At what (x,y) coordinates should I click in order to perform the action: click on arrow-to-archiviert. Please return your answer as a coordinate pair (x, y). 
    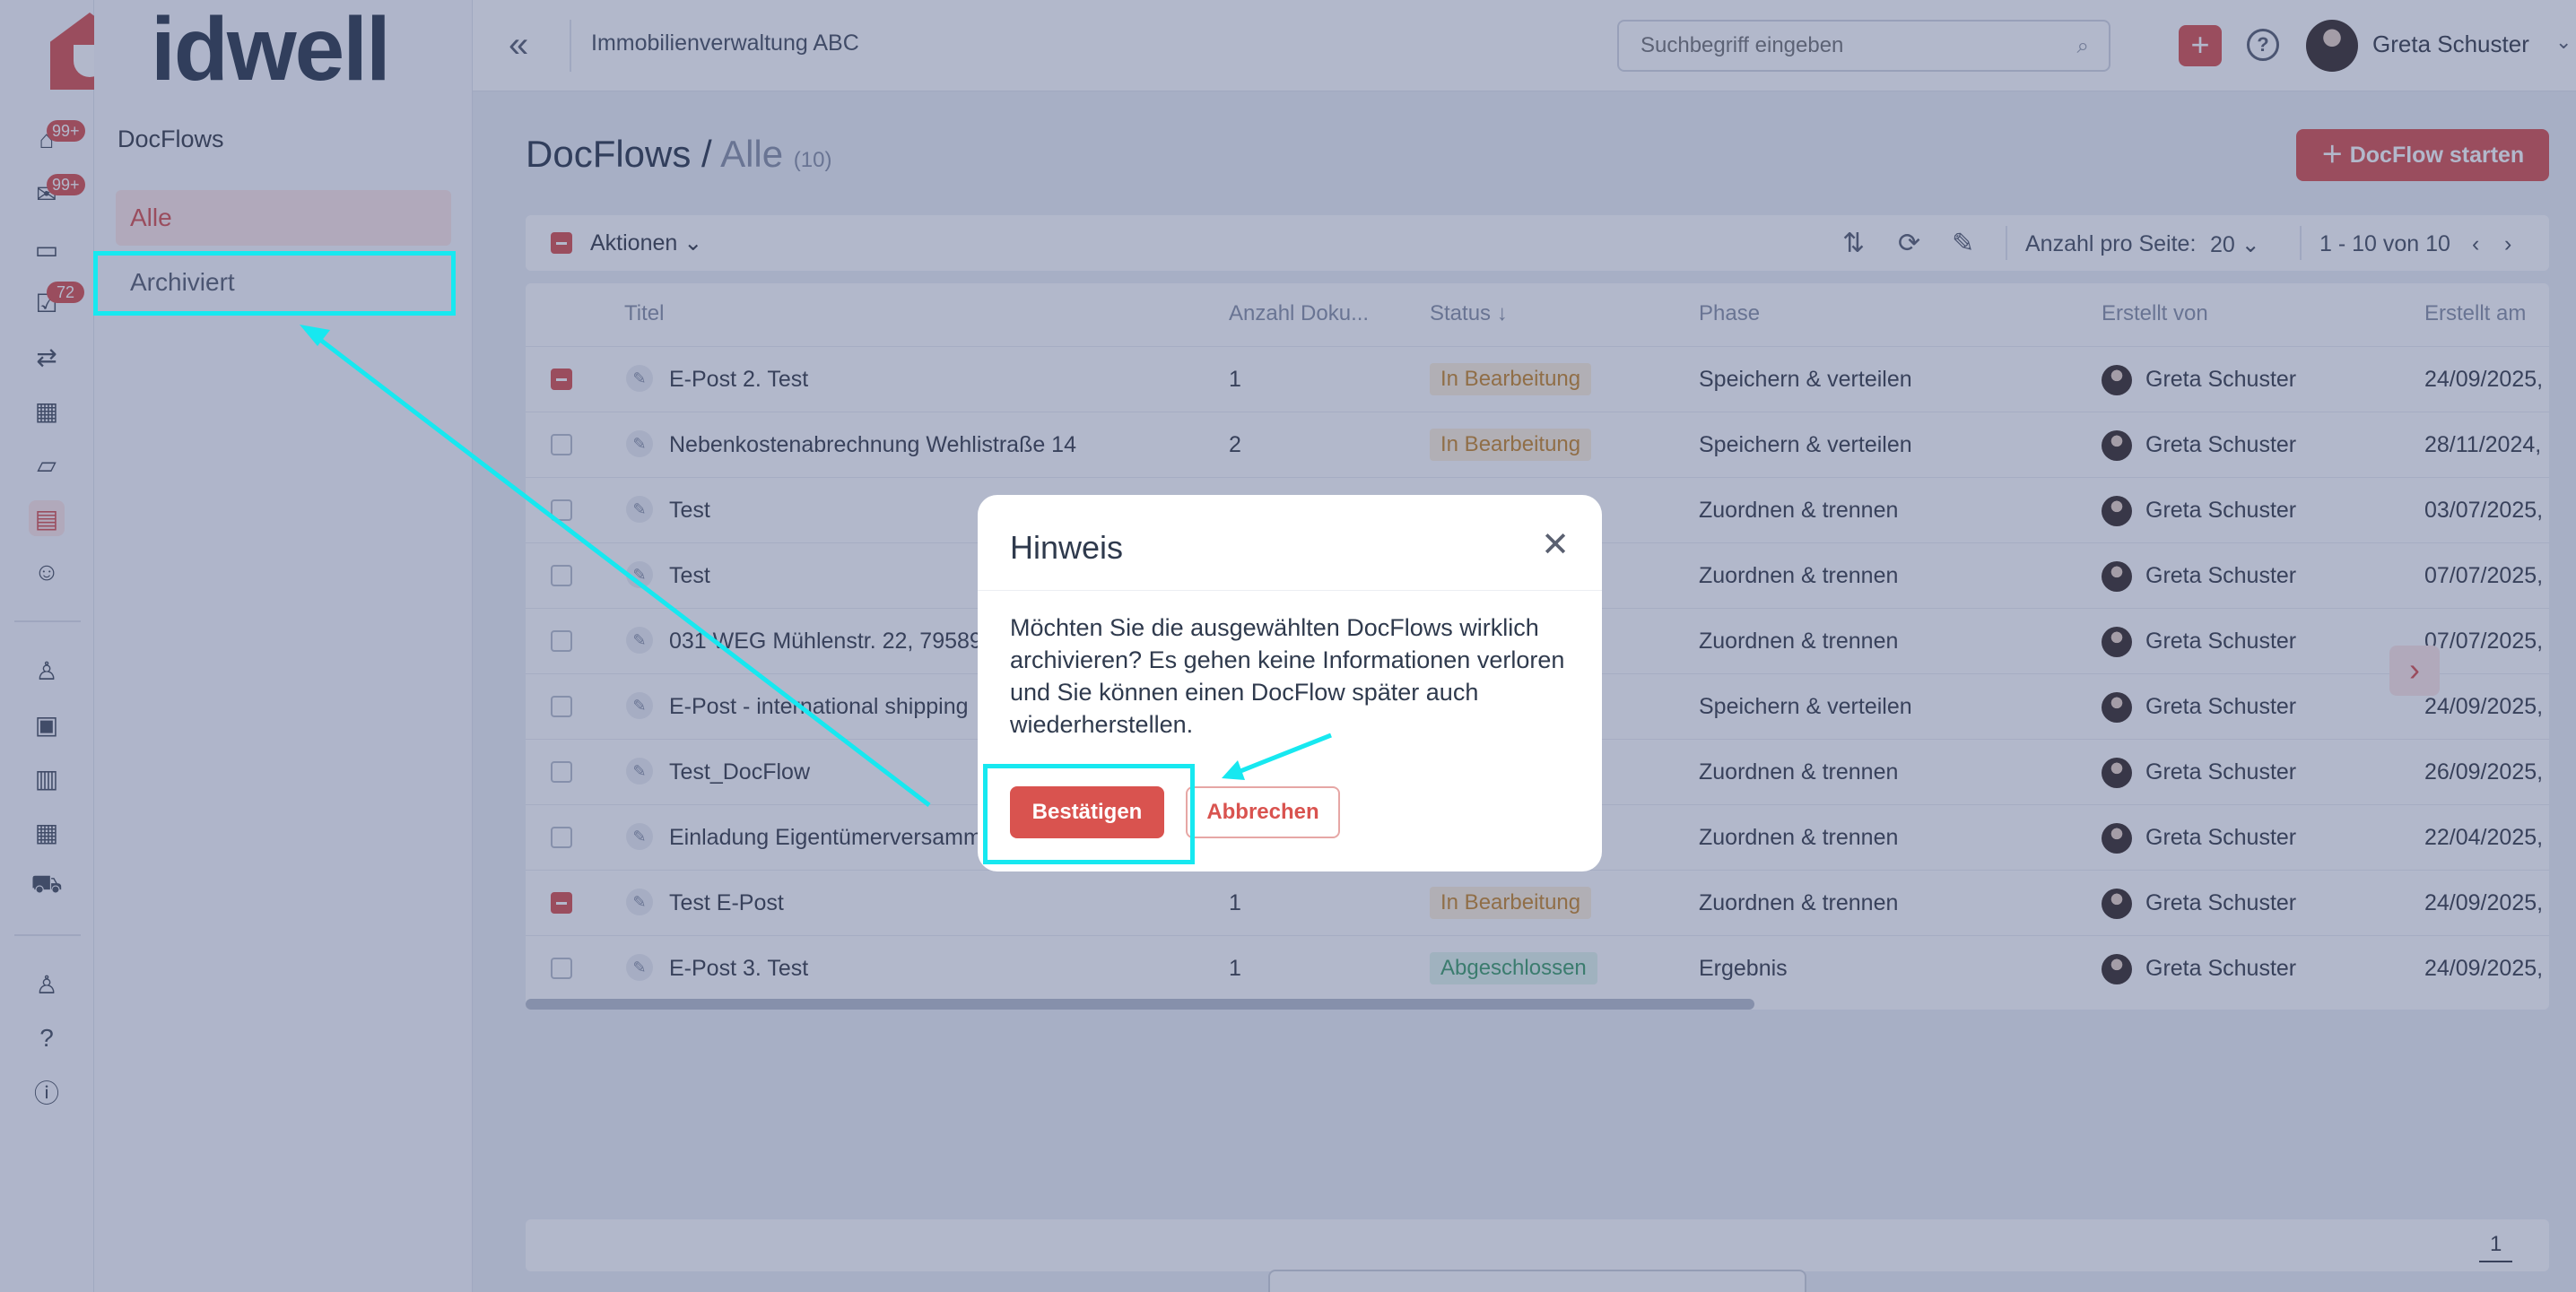
    Looking at the image, I should click on (620, 569).